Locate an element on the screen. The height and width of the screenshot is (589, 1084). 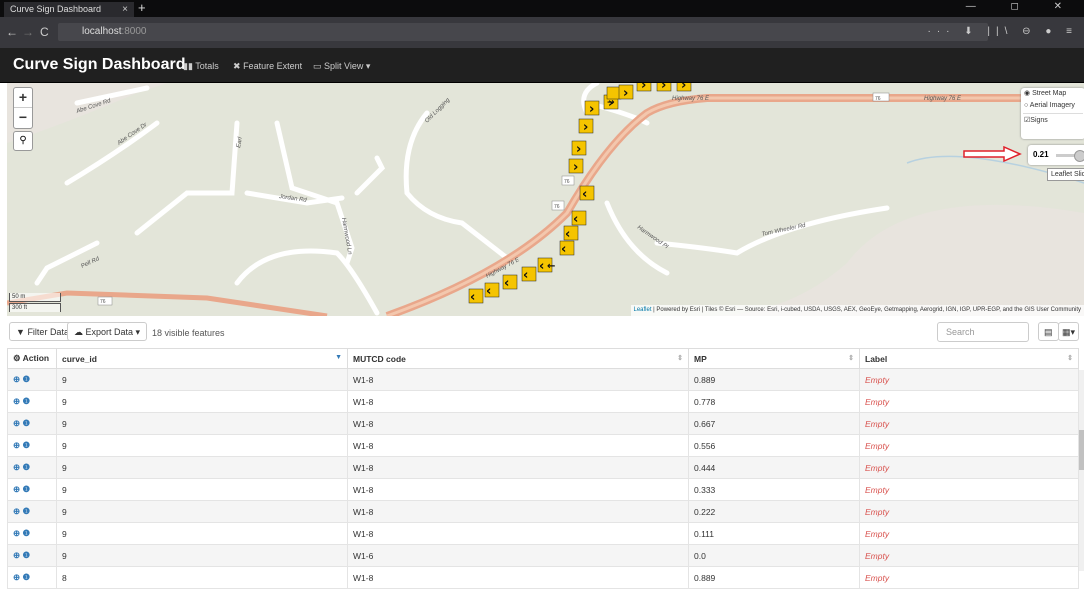
layer-control: ◉ Street Map ○ Aerial Imagery ☑Signs is located at coordinates (1052, 113).